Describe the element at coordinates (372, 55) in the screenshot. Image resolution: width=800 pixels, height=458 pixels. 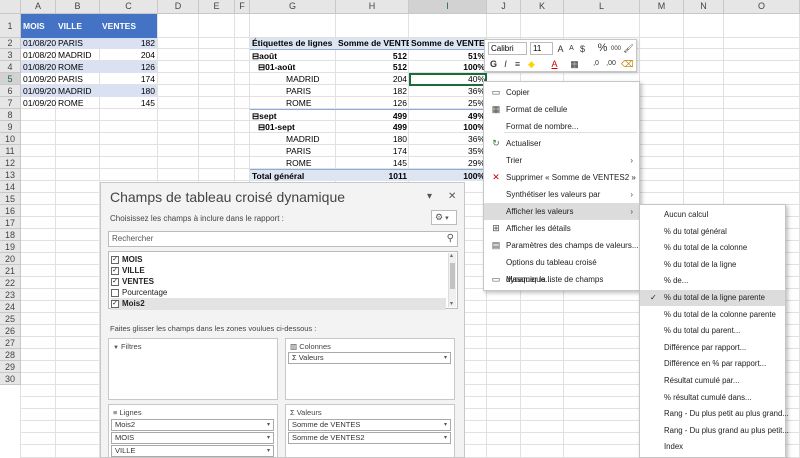
I see `pivot-cell: 512` at that location.